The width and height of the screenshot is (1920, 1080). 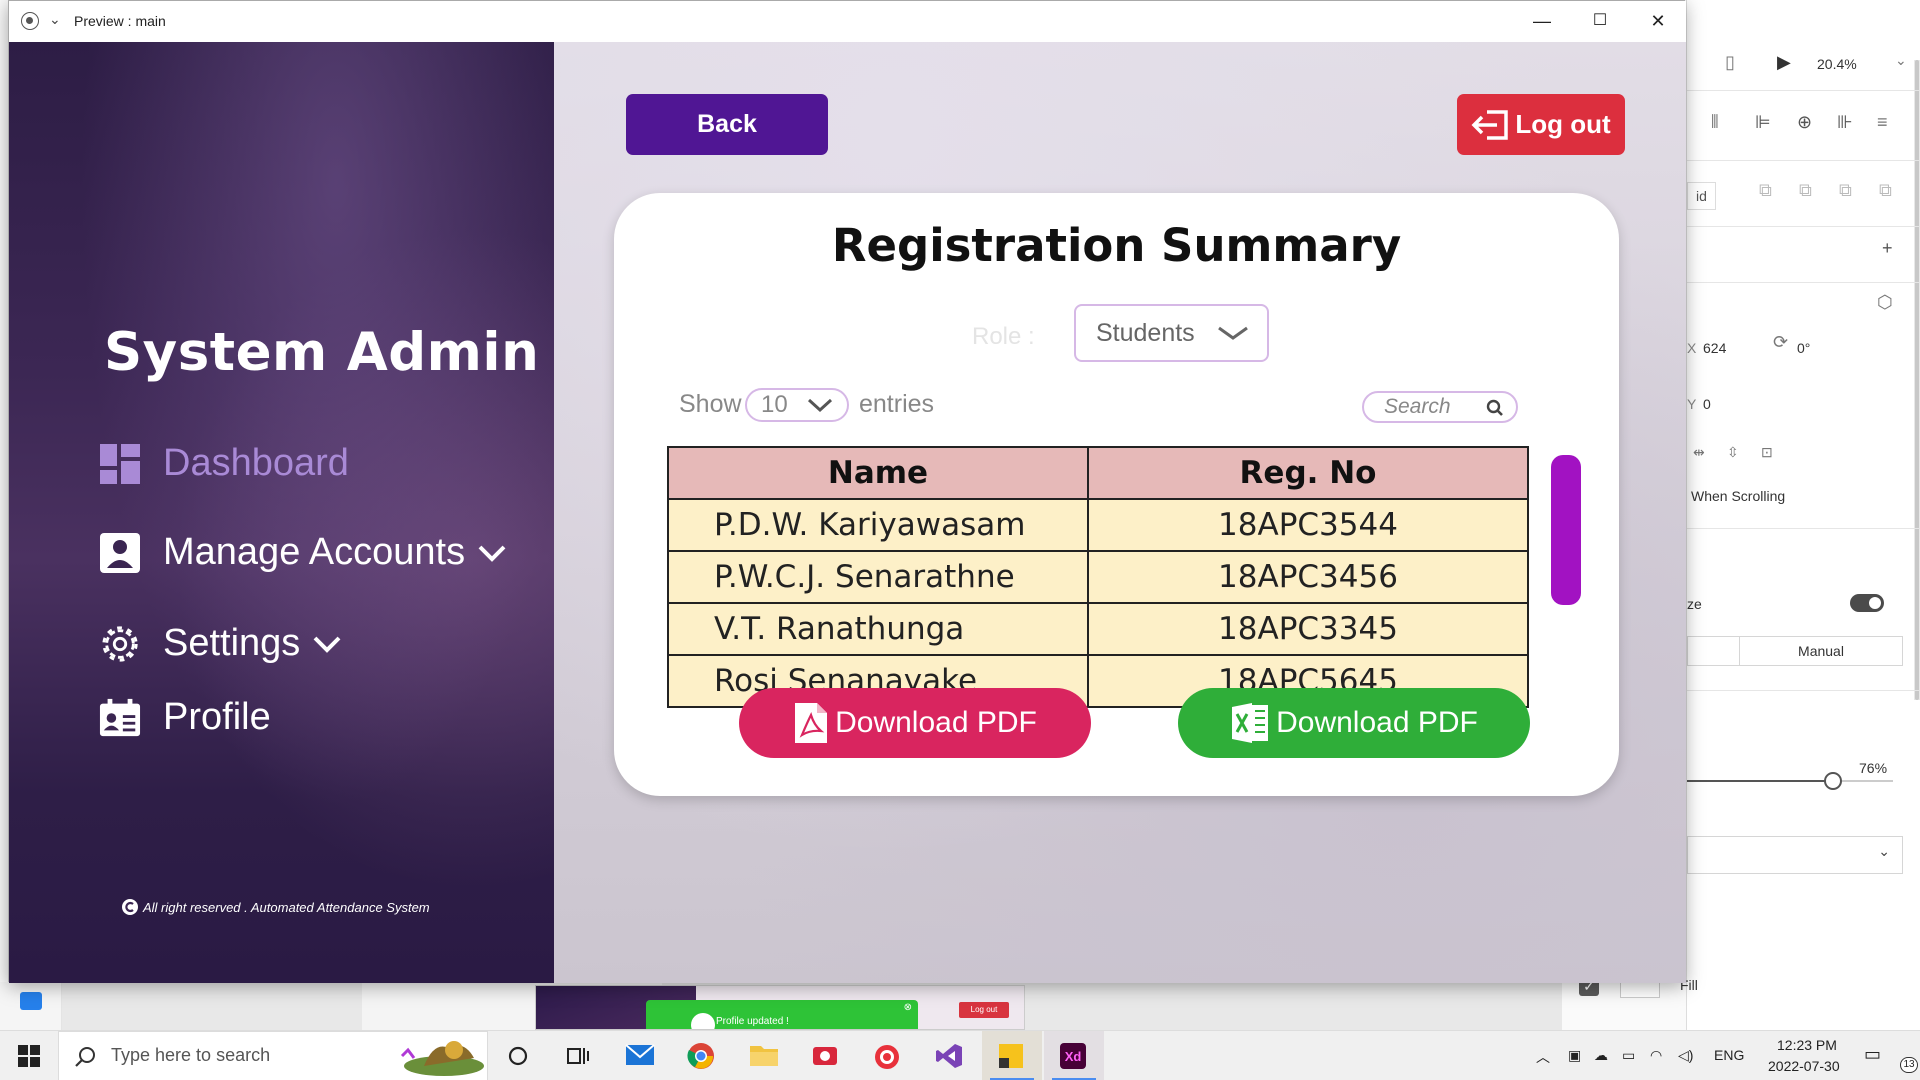 I want to click on taskbar-adobe-xd: Xd, so click(x=1074, y=1055).